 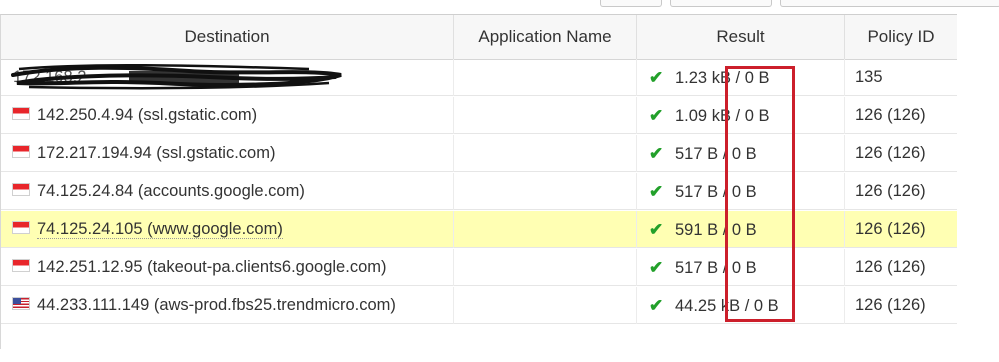 I want to click on destination-cell: 172.217.194.94 (ssl.gstatic.com), so click(x=227, y=153).